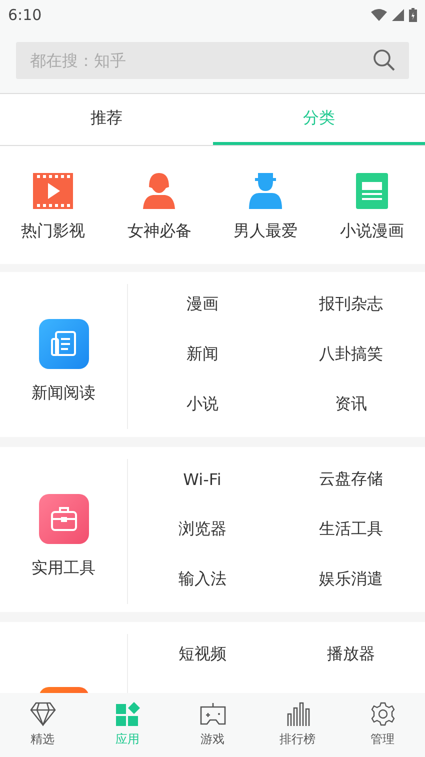 Image resolution: width=425 pixels, height=757 pixels. I want to click on category-label: 男人最爱, so click(266, 231).